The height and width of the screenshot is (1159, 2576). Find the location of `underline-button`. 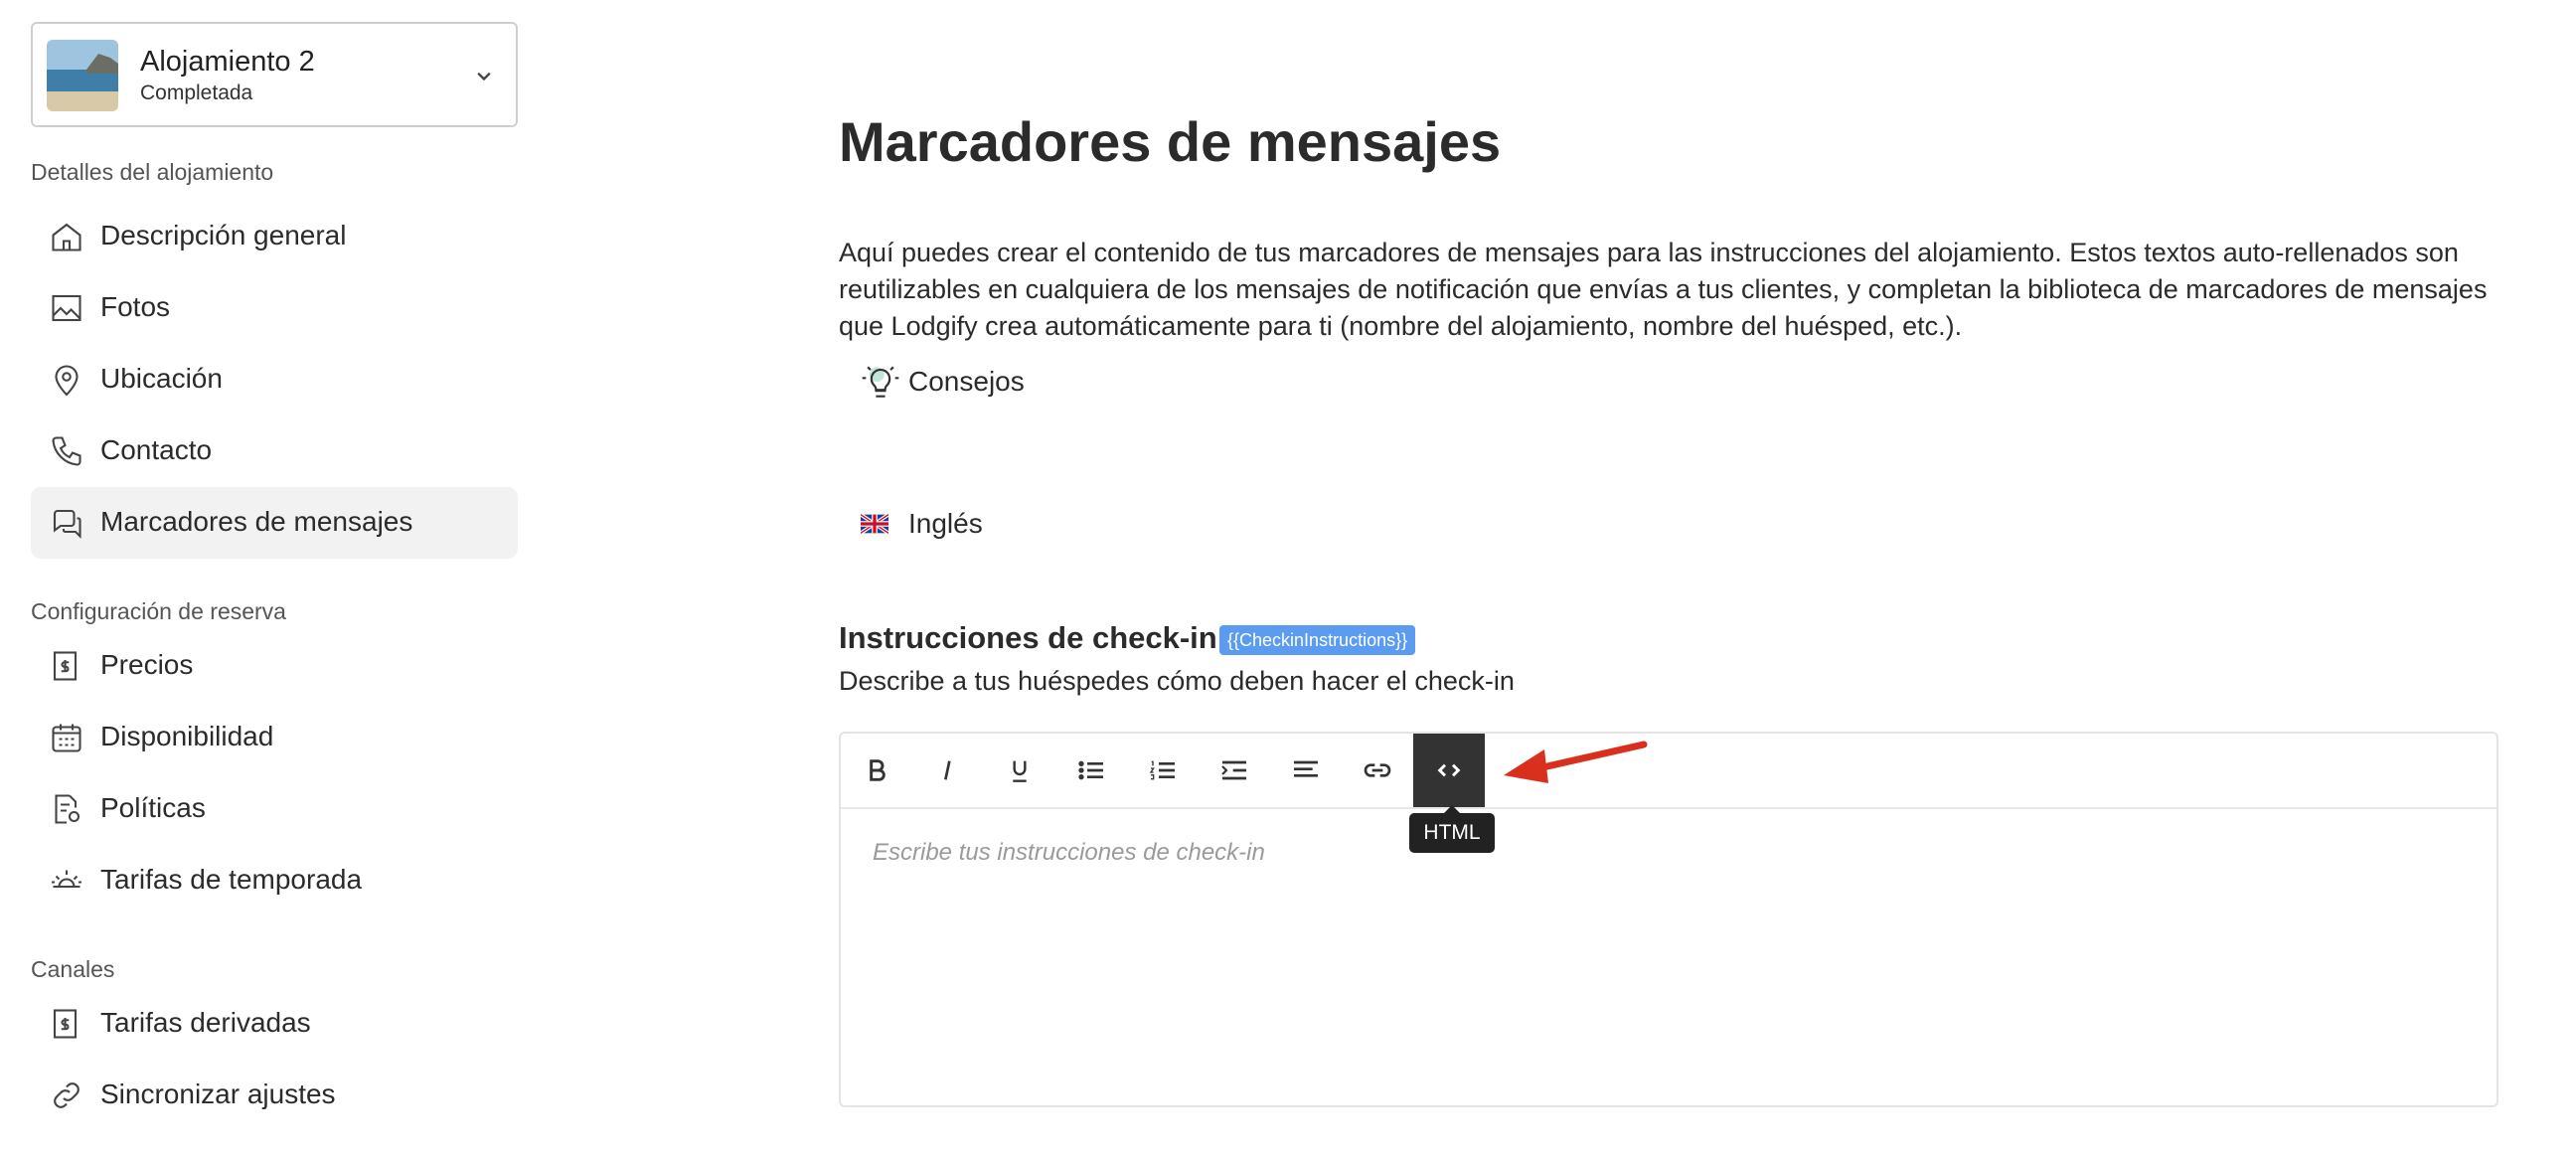

underline-button is located at coordinates (1019, 770).